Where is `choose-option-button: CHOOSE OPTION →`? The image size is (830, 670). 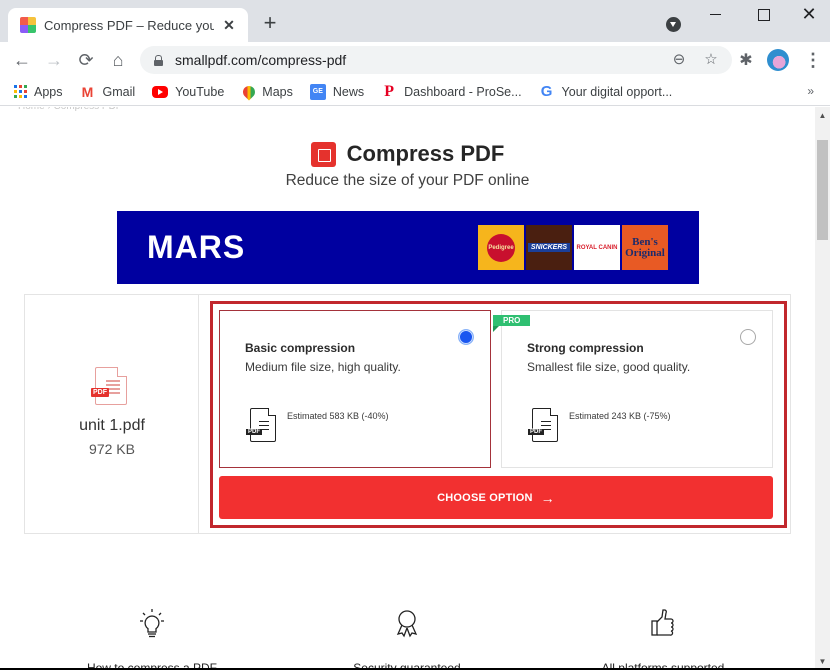 choose-option-button: CHOOSE OPTION → is located at coordinates (496, 497).